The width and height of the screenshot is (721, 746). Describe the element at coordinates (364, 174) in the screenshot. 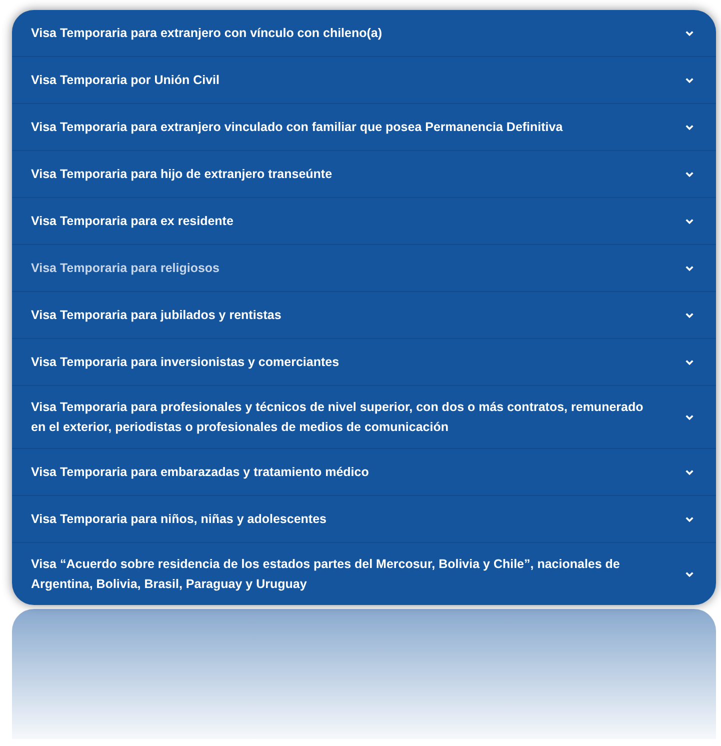

I see `accordion-header: Visa Temporaria para hijo de extranjero transeúnte` at that location.